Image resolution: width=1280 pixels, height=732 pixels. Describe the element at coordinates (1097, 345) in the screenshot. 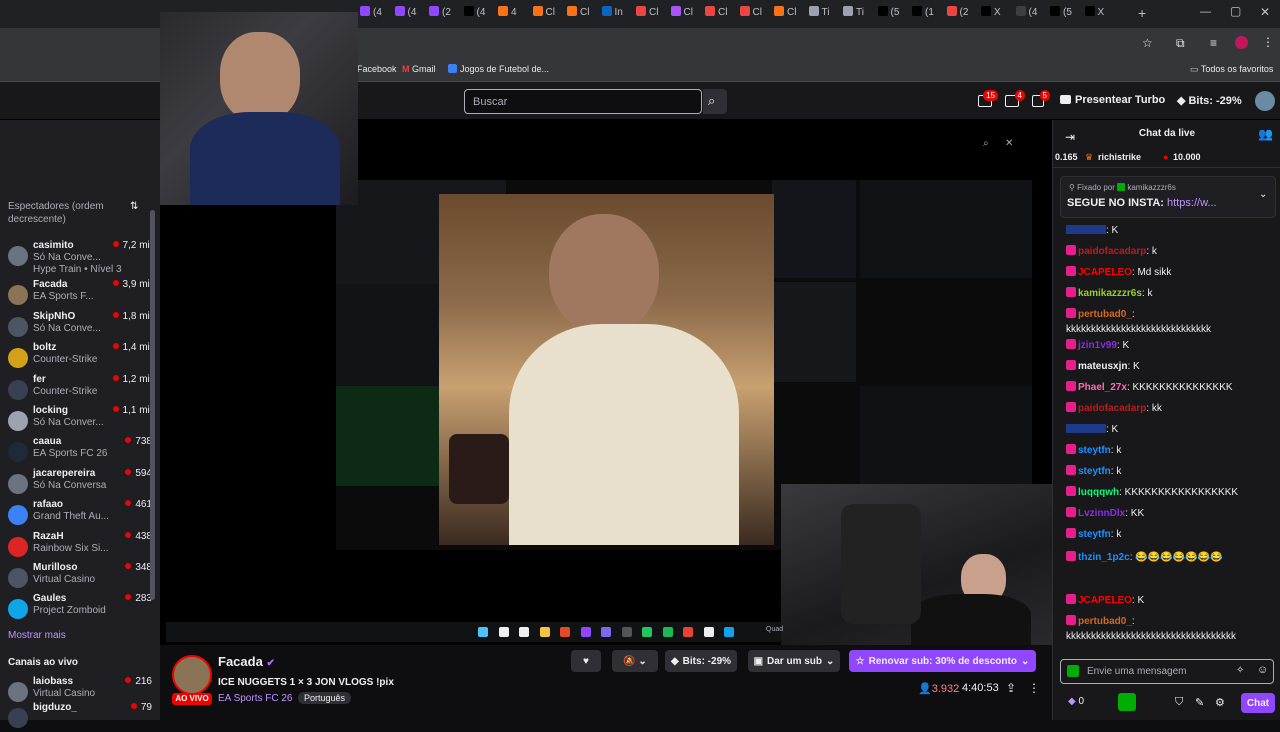

I see `chat-username: jzin1v99` at that location.